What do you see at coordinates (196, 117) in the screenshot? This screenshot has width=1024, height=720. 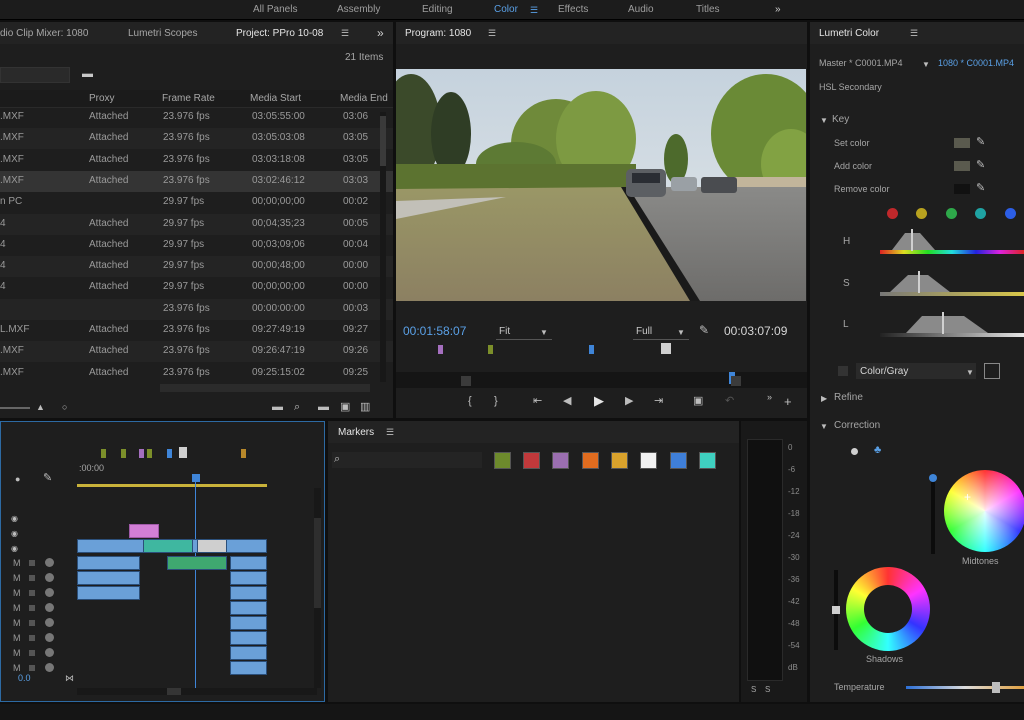 I see `table-row: .MXF Attached 23.976 fps 03:05:55:00 03:06` at bounding box center [196, 117].